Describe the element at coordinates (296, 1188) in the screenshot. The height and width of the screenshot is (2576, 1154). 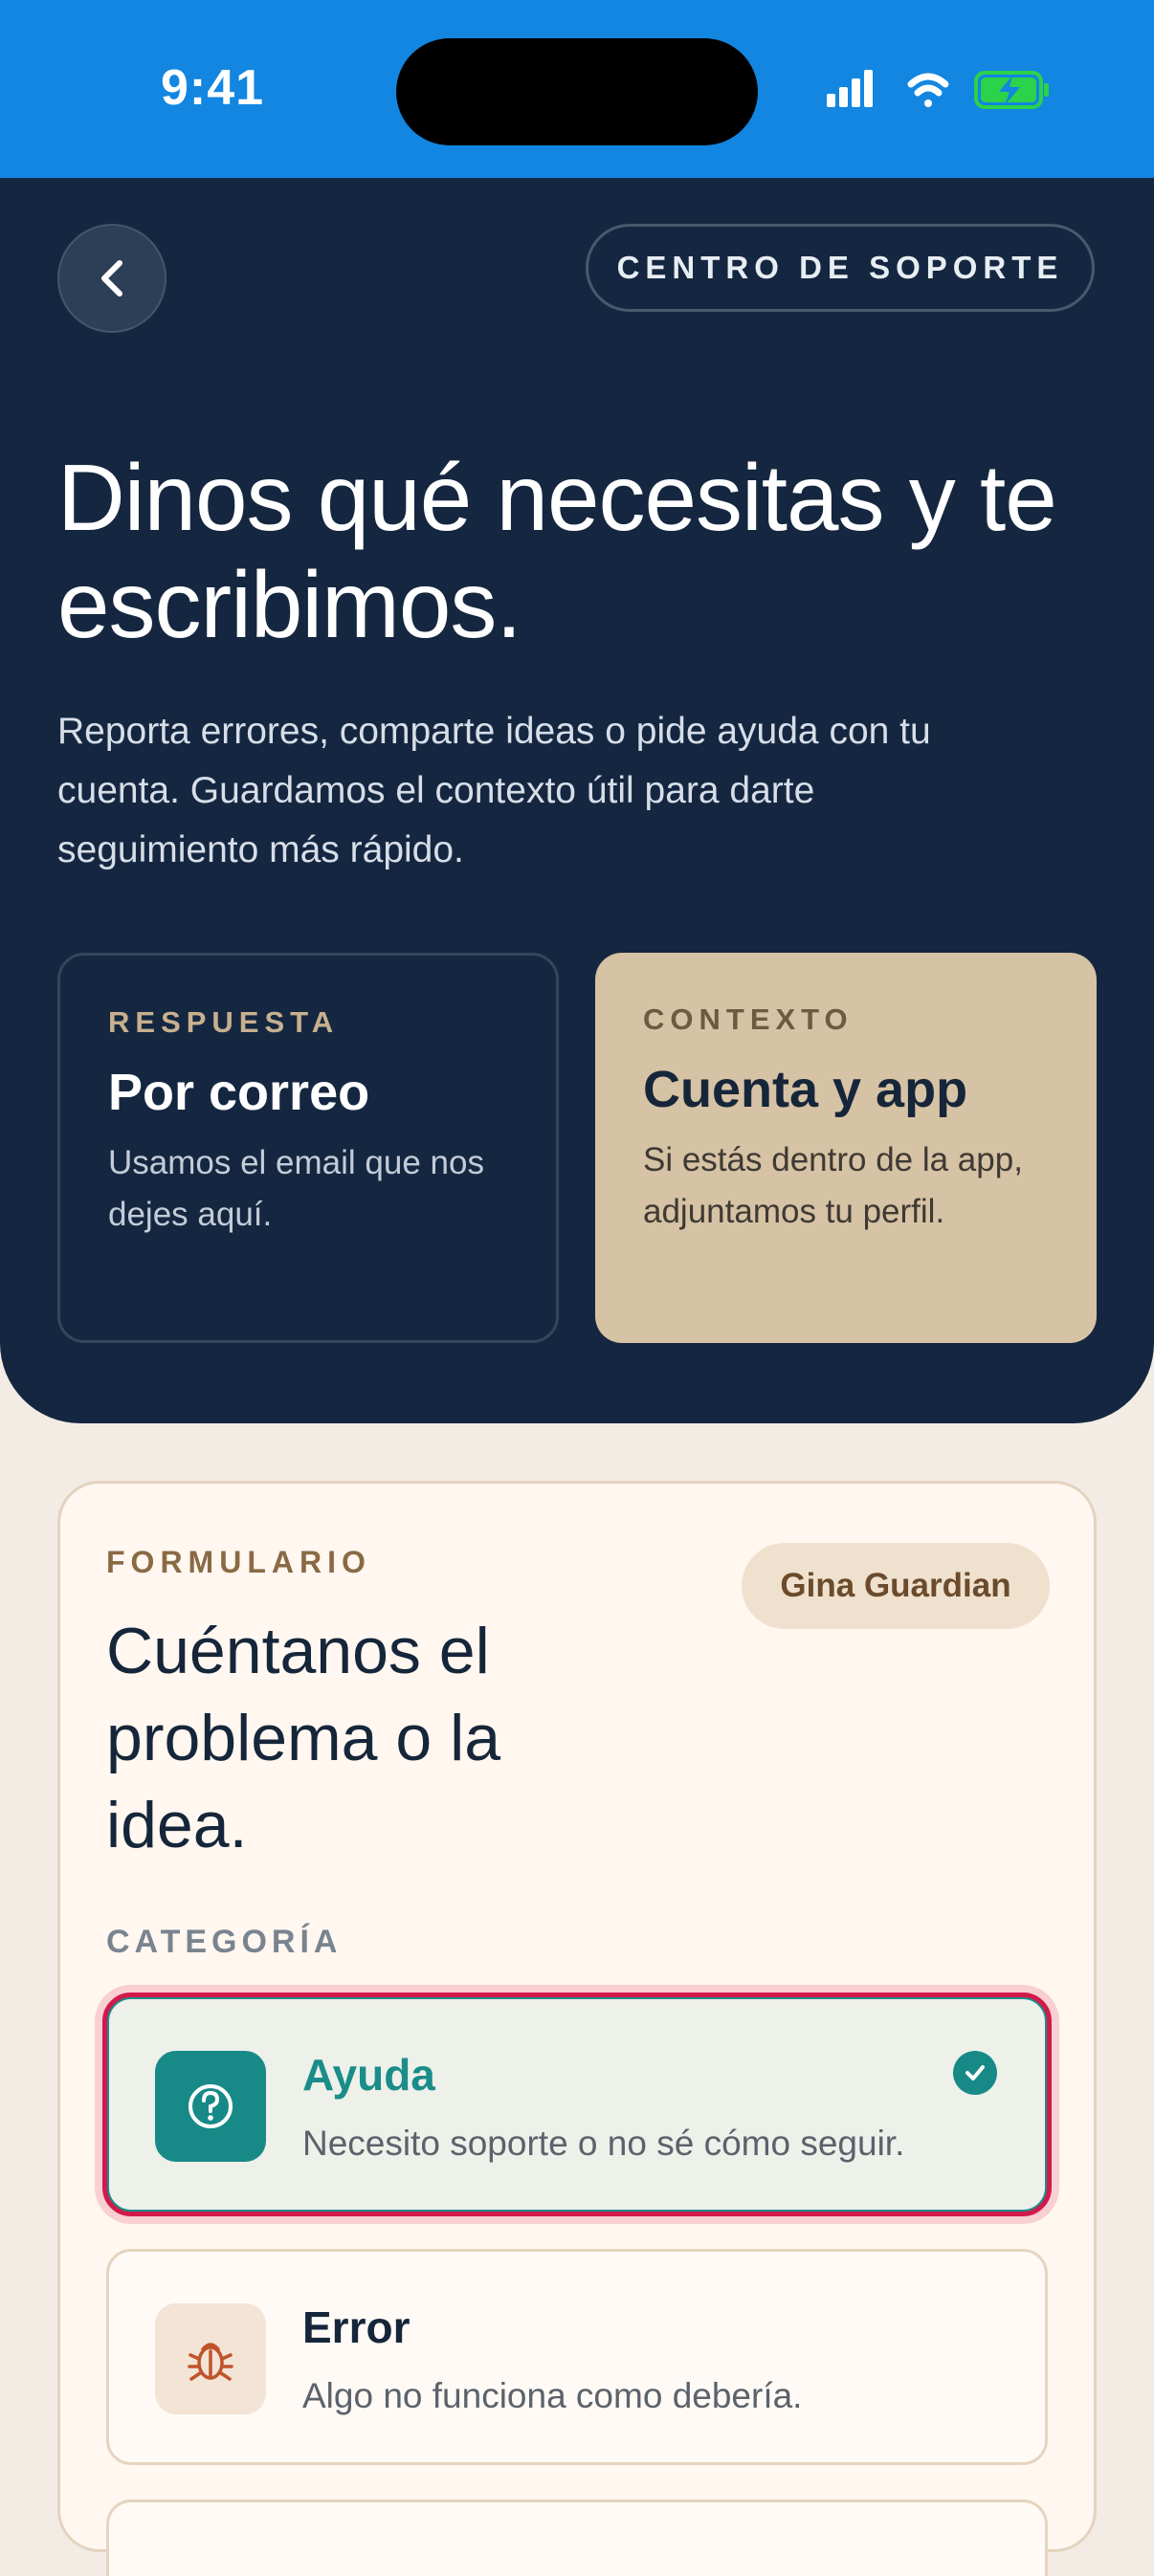
I see `card-body: Usamos el email que nos dejes aquí.` at that location.